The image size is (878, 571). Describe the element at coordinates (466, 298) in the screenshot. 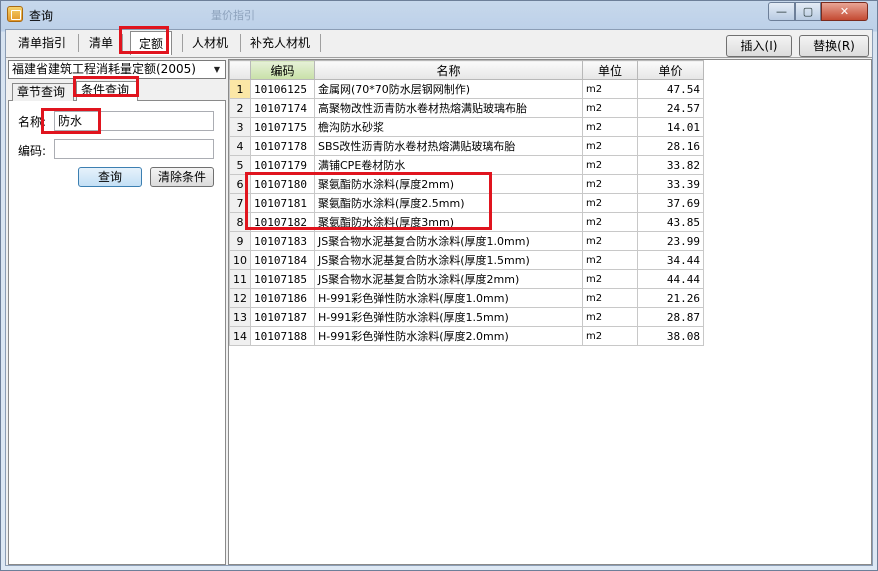

I see `table-row: 12 10107186 H-991彩色弹性防水涂料(厚度1.0mm) m2 21.26` at that location.